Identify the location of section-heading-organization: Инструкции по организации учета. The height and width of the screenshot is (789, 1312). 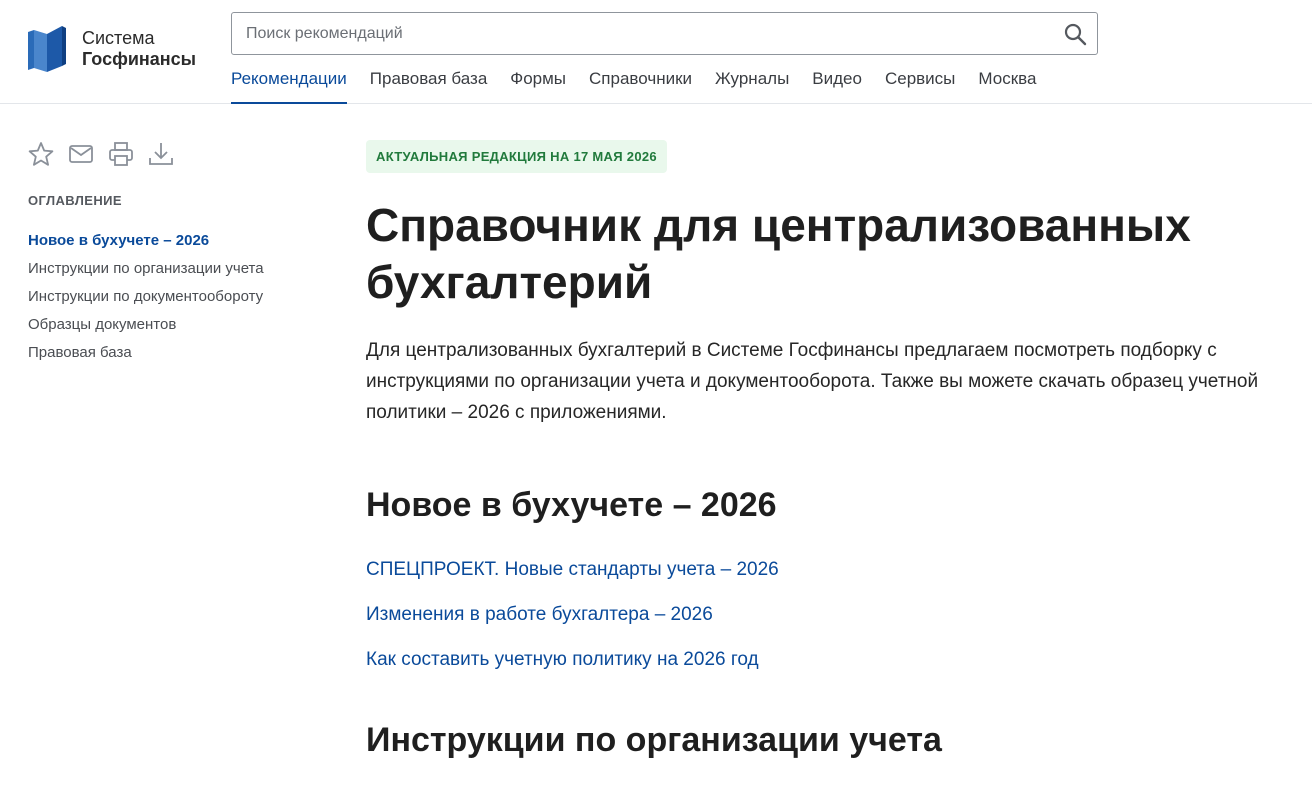
(654, 740).